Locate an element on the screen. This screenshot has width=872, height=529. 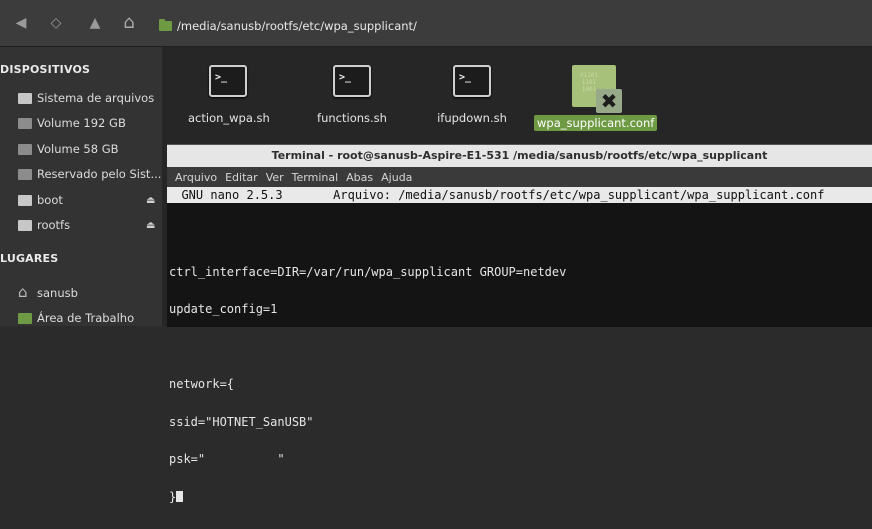
editor-line: ssid="HOTNET_SanUSB" is located at coordinates (241, 421).